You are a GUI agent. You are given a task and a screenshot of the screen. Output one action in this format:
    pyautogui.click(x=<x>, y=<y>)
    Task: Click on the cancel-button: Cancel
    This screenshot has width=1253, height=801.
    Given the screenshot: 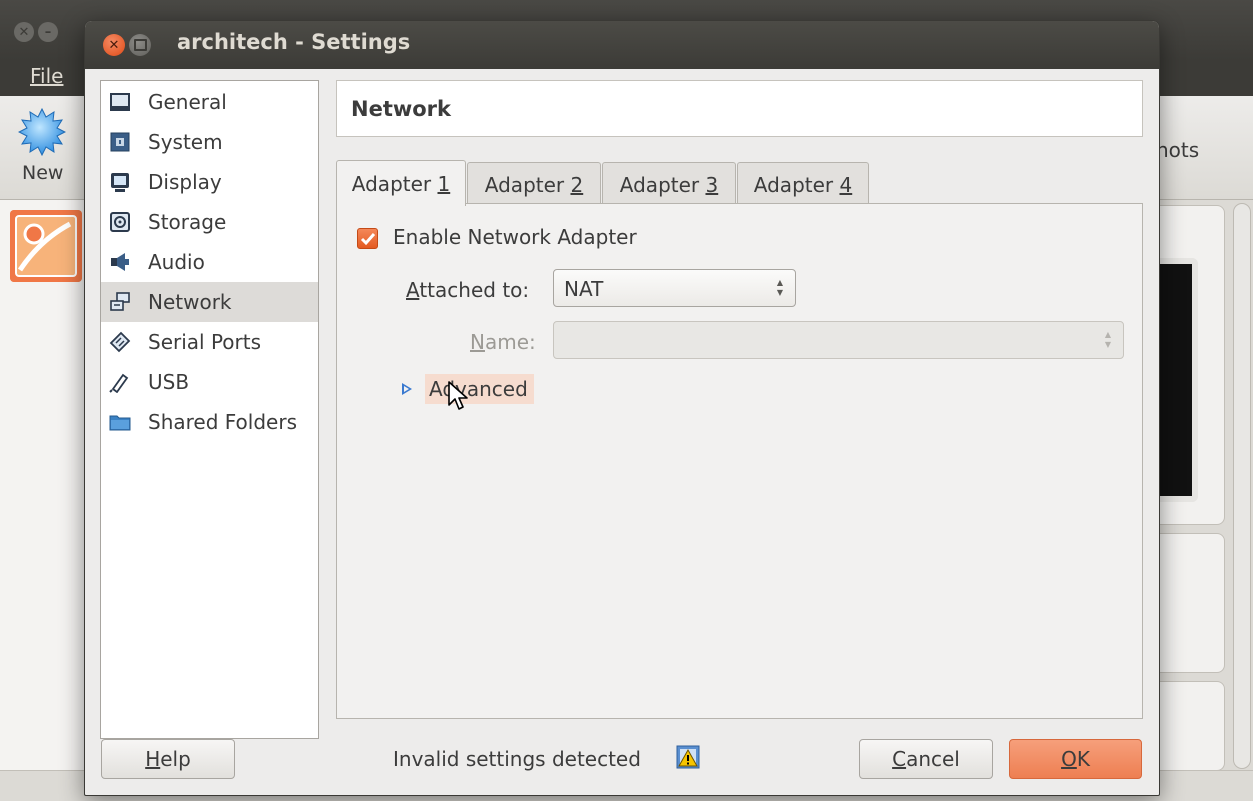 What is the action you would take?
    pyautogui.click(x=926, y=759)
    